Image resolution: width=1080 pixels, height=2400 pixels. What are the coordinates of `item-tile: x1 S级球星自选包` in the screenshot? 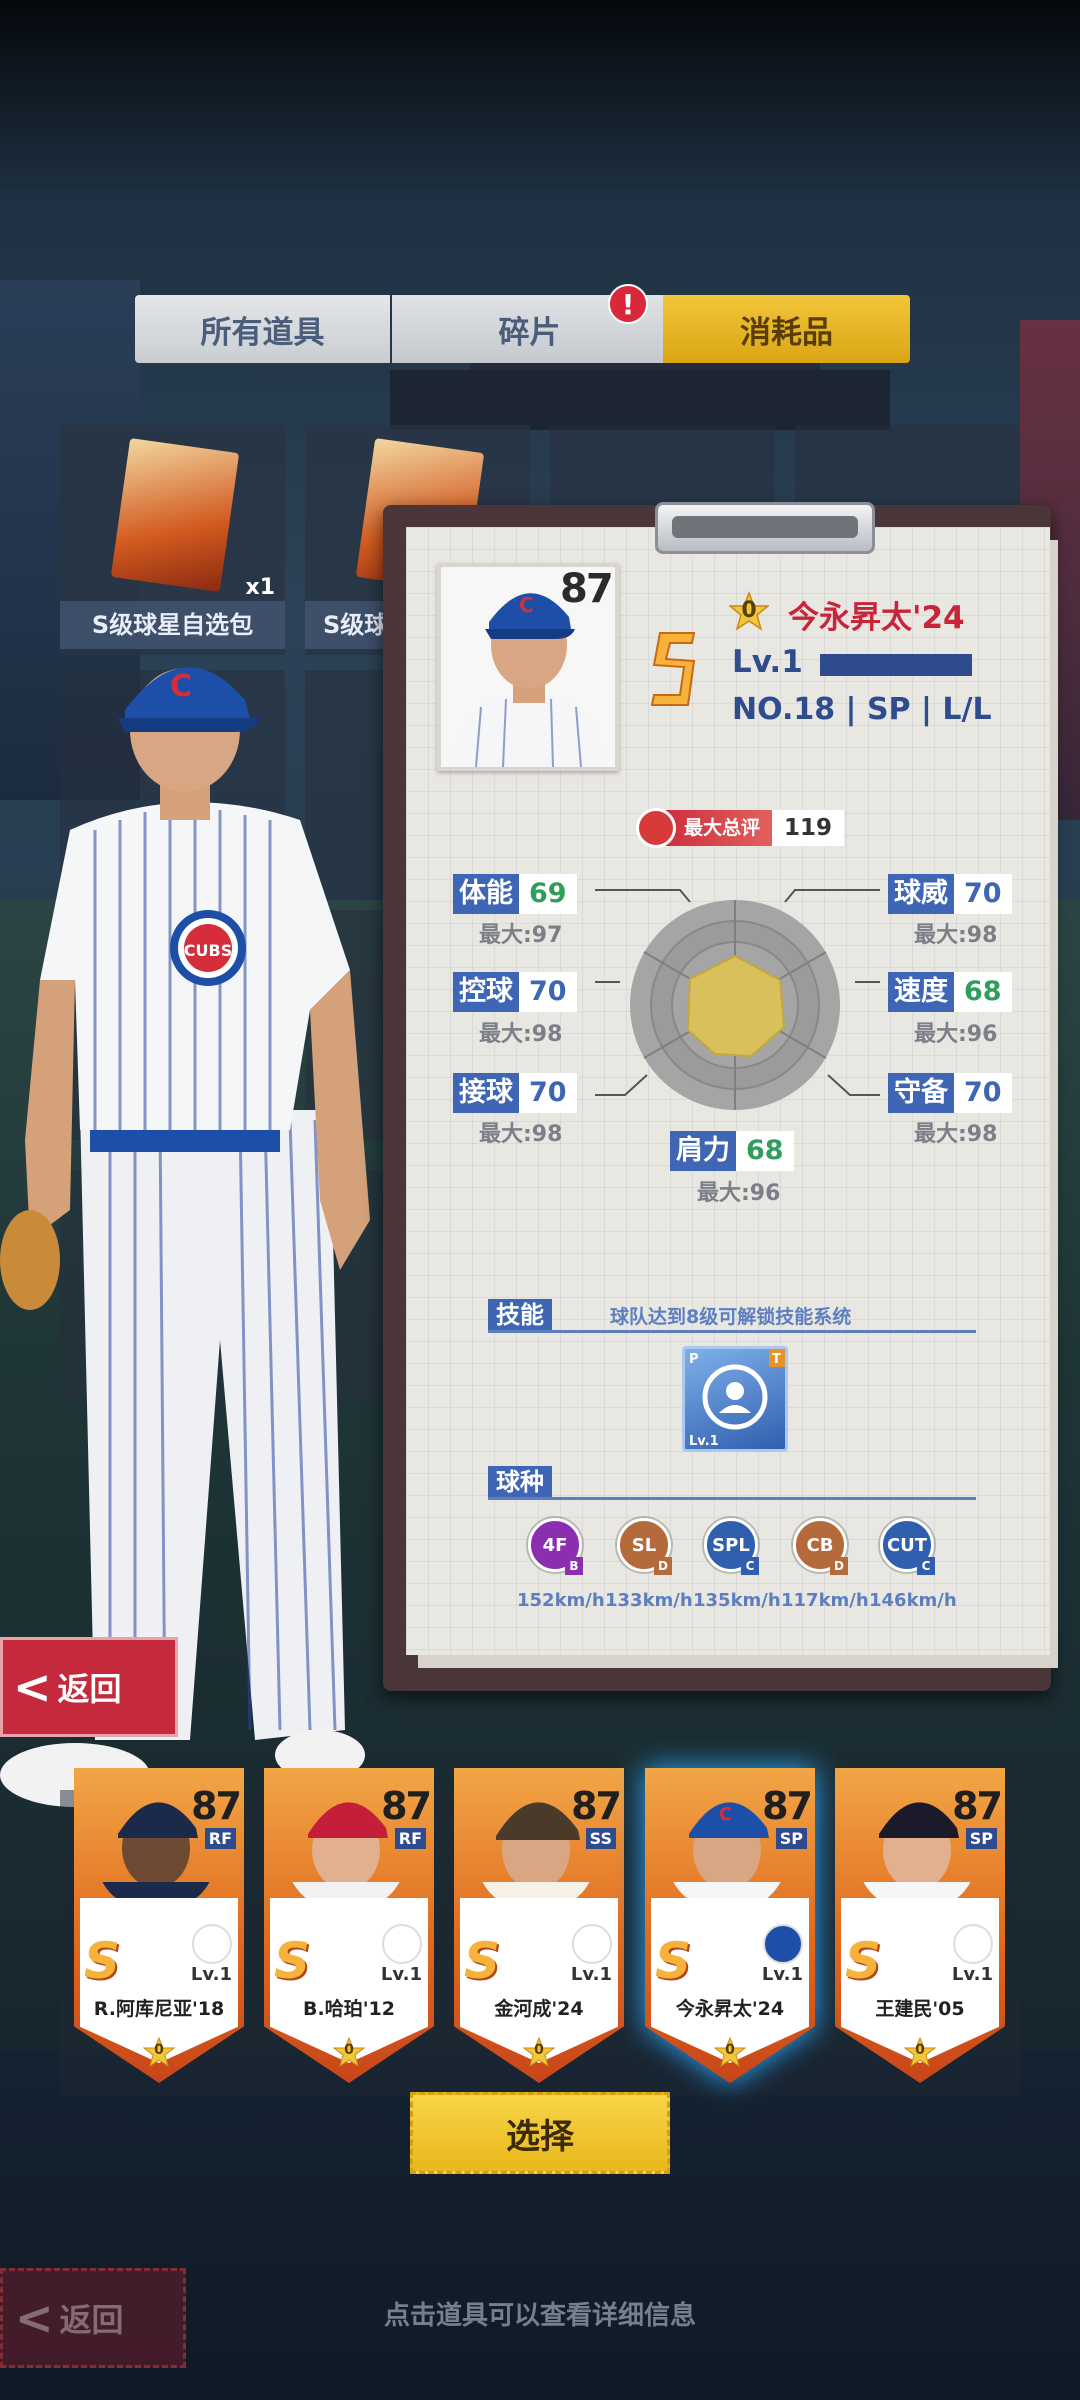 It's located at (172, 540).